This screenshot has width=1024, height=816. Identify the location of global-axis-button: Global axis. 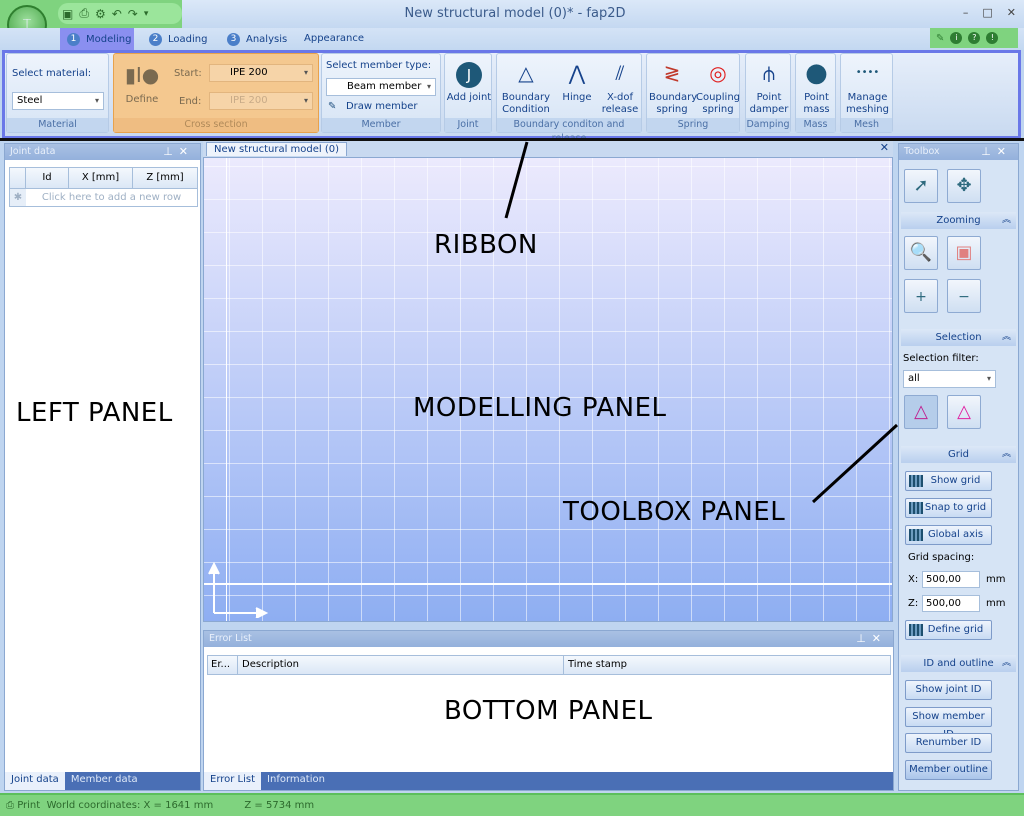
(948, 535).